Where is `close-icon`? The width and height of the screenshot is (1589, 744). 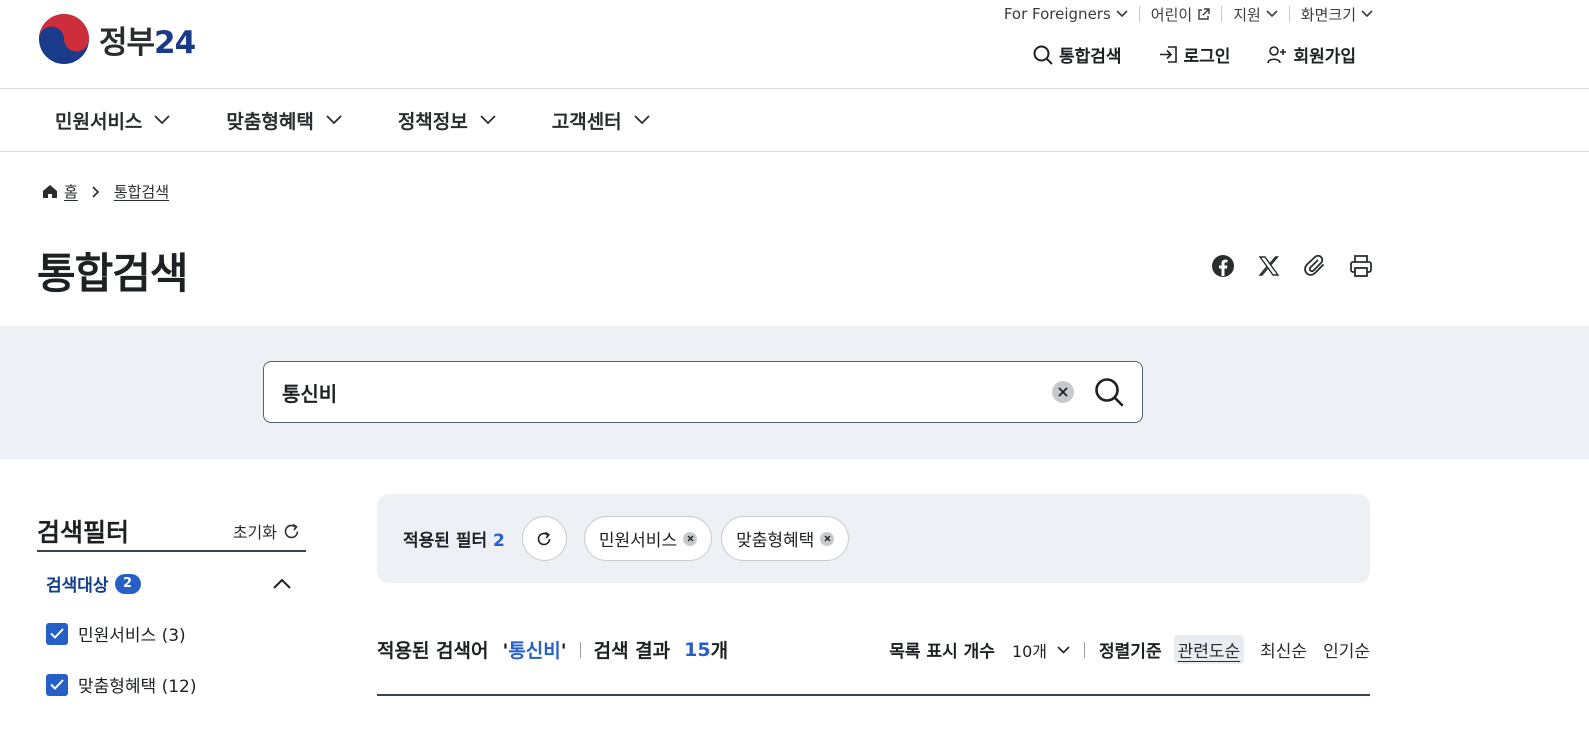 close-icon is located at coordinates (827, 538).